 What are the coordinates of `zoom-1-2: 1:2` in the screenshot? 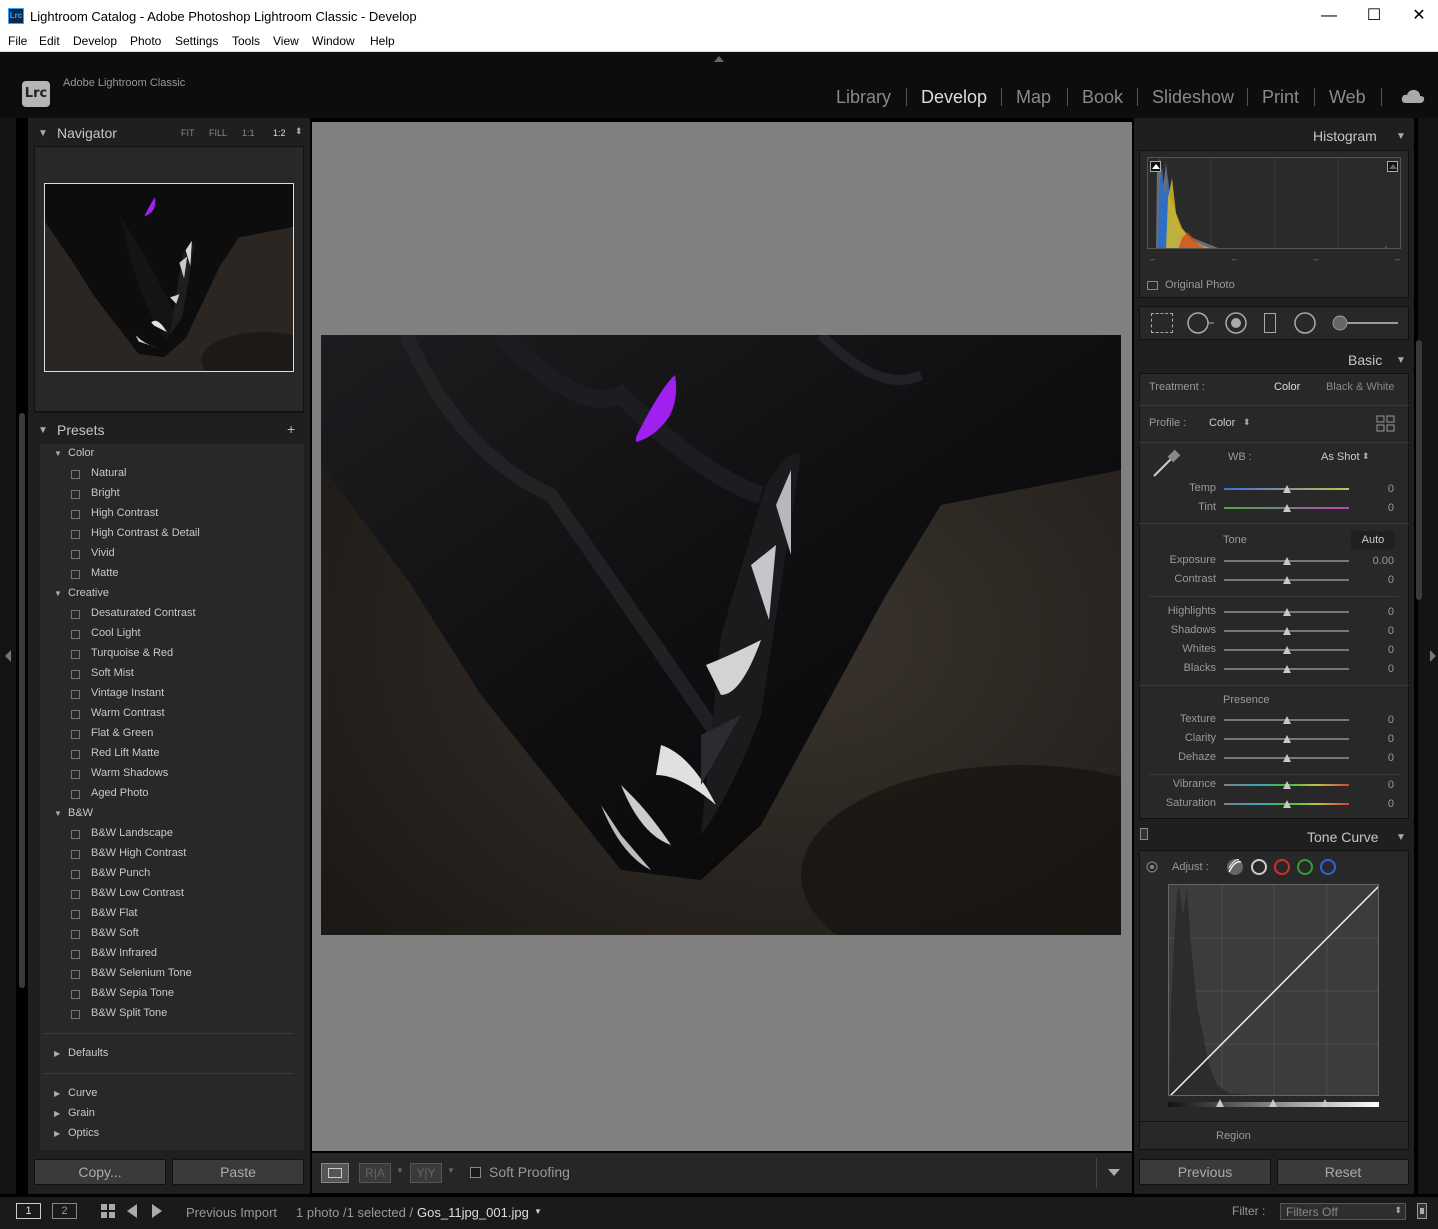 It's located at (279, 133).